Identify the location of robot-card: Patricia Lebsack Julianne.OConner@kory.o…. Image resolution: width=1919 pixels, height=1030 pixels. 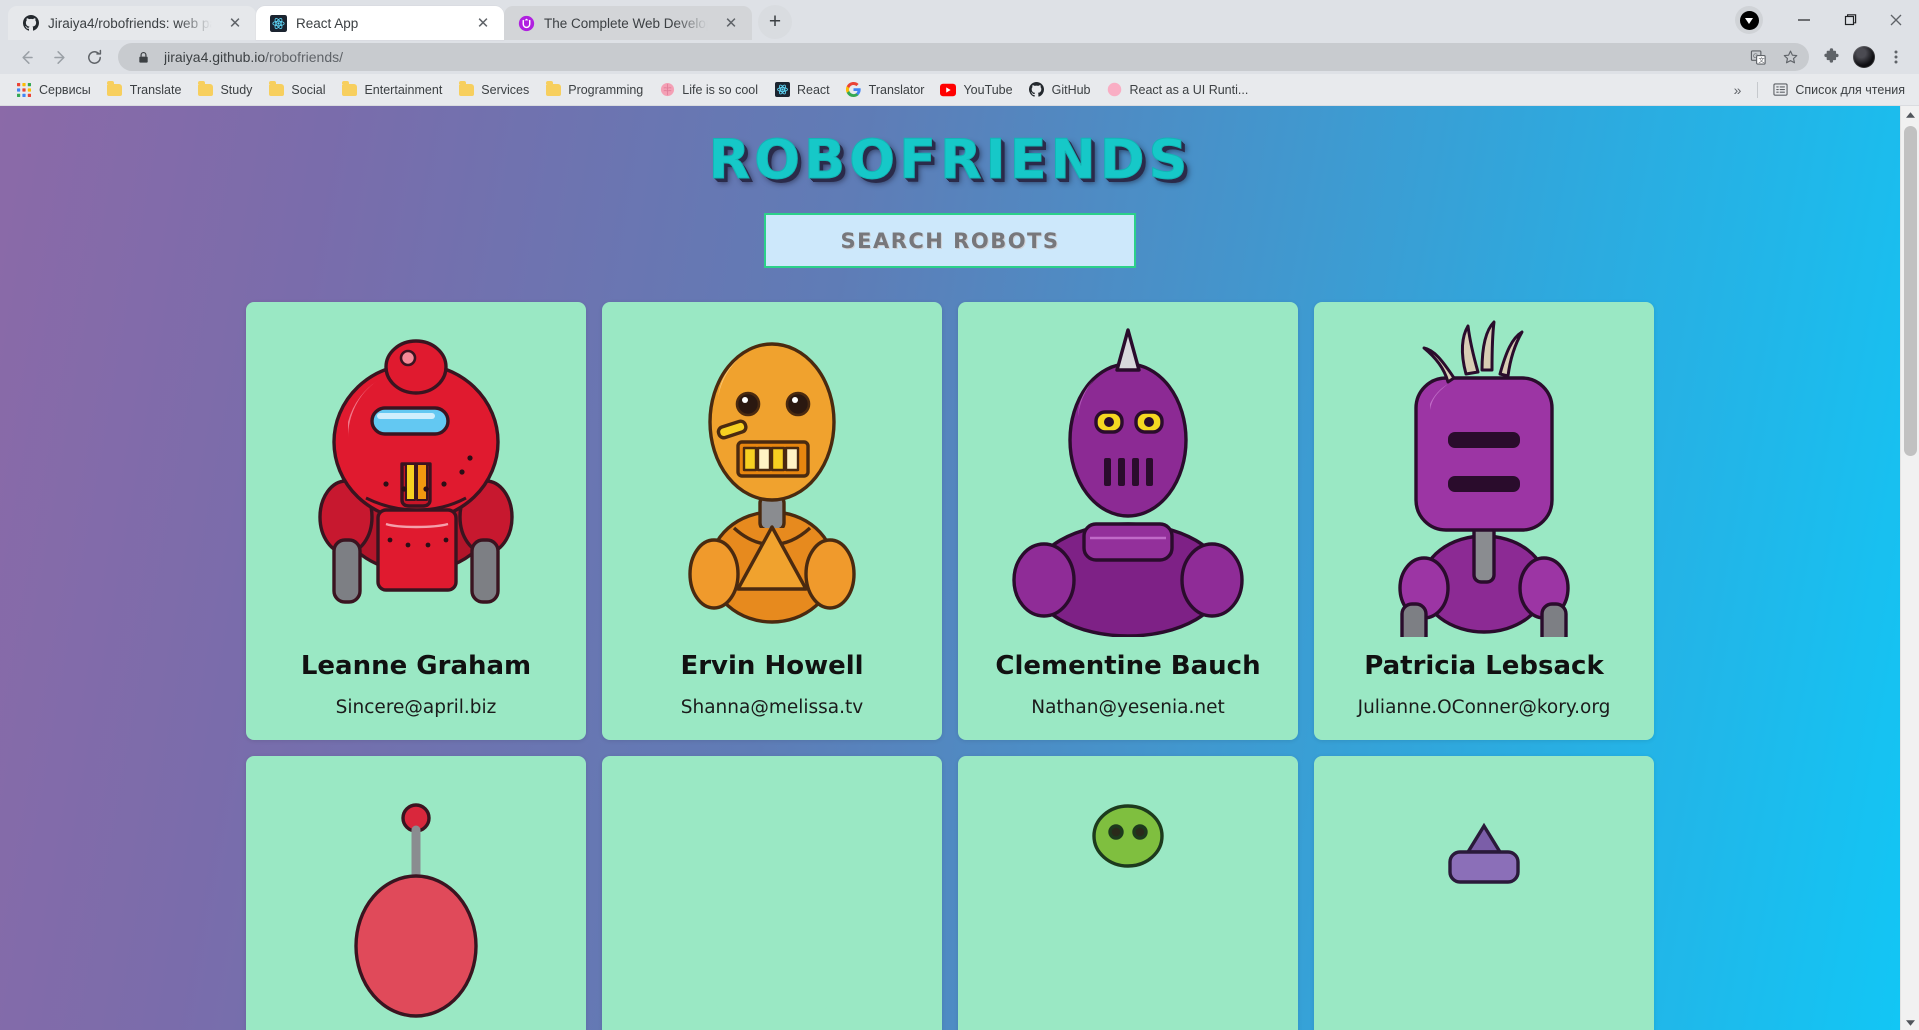
(1484, 521).